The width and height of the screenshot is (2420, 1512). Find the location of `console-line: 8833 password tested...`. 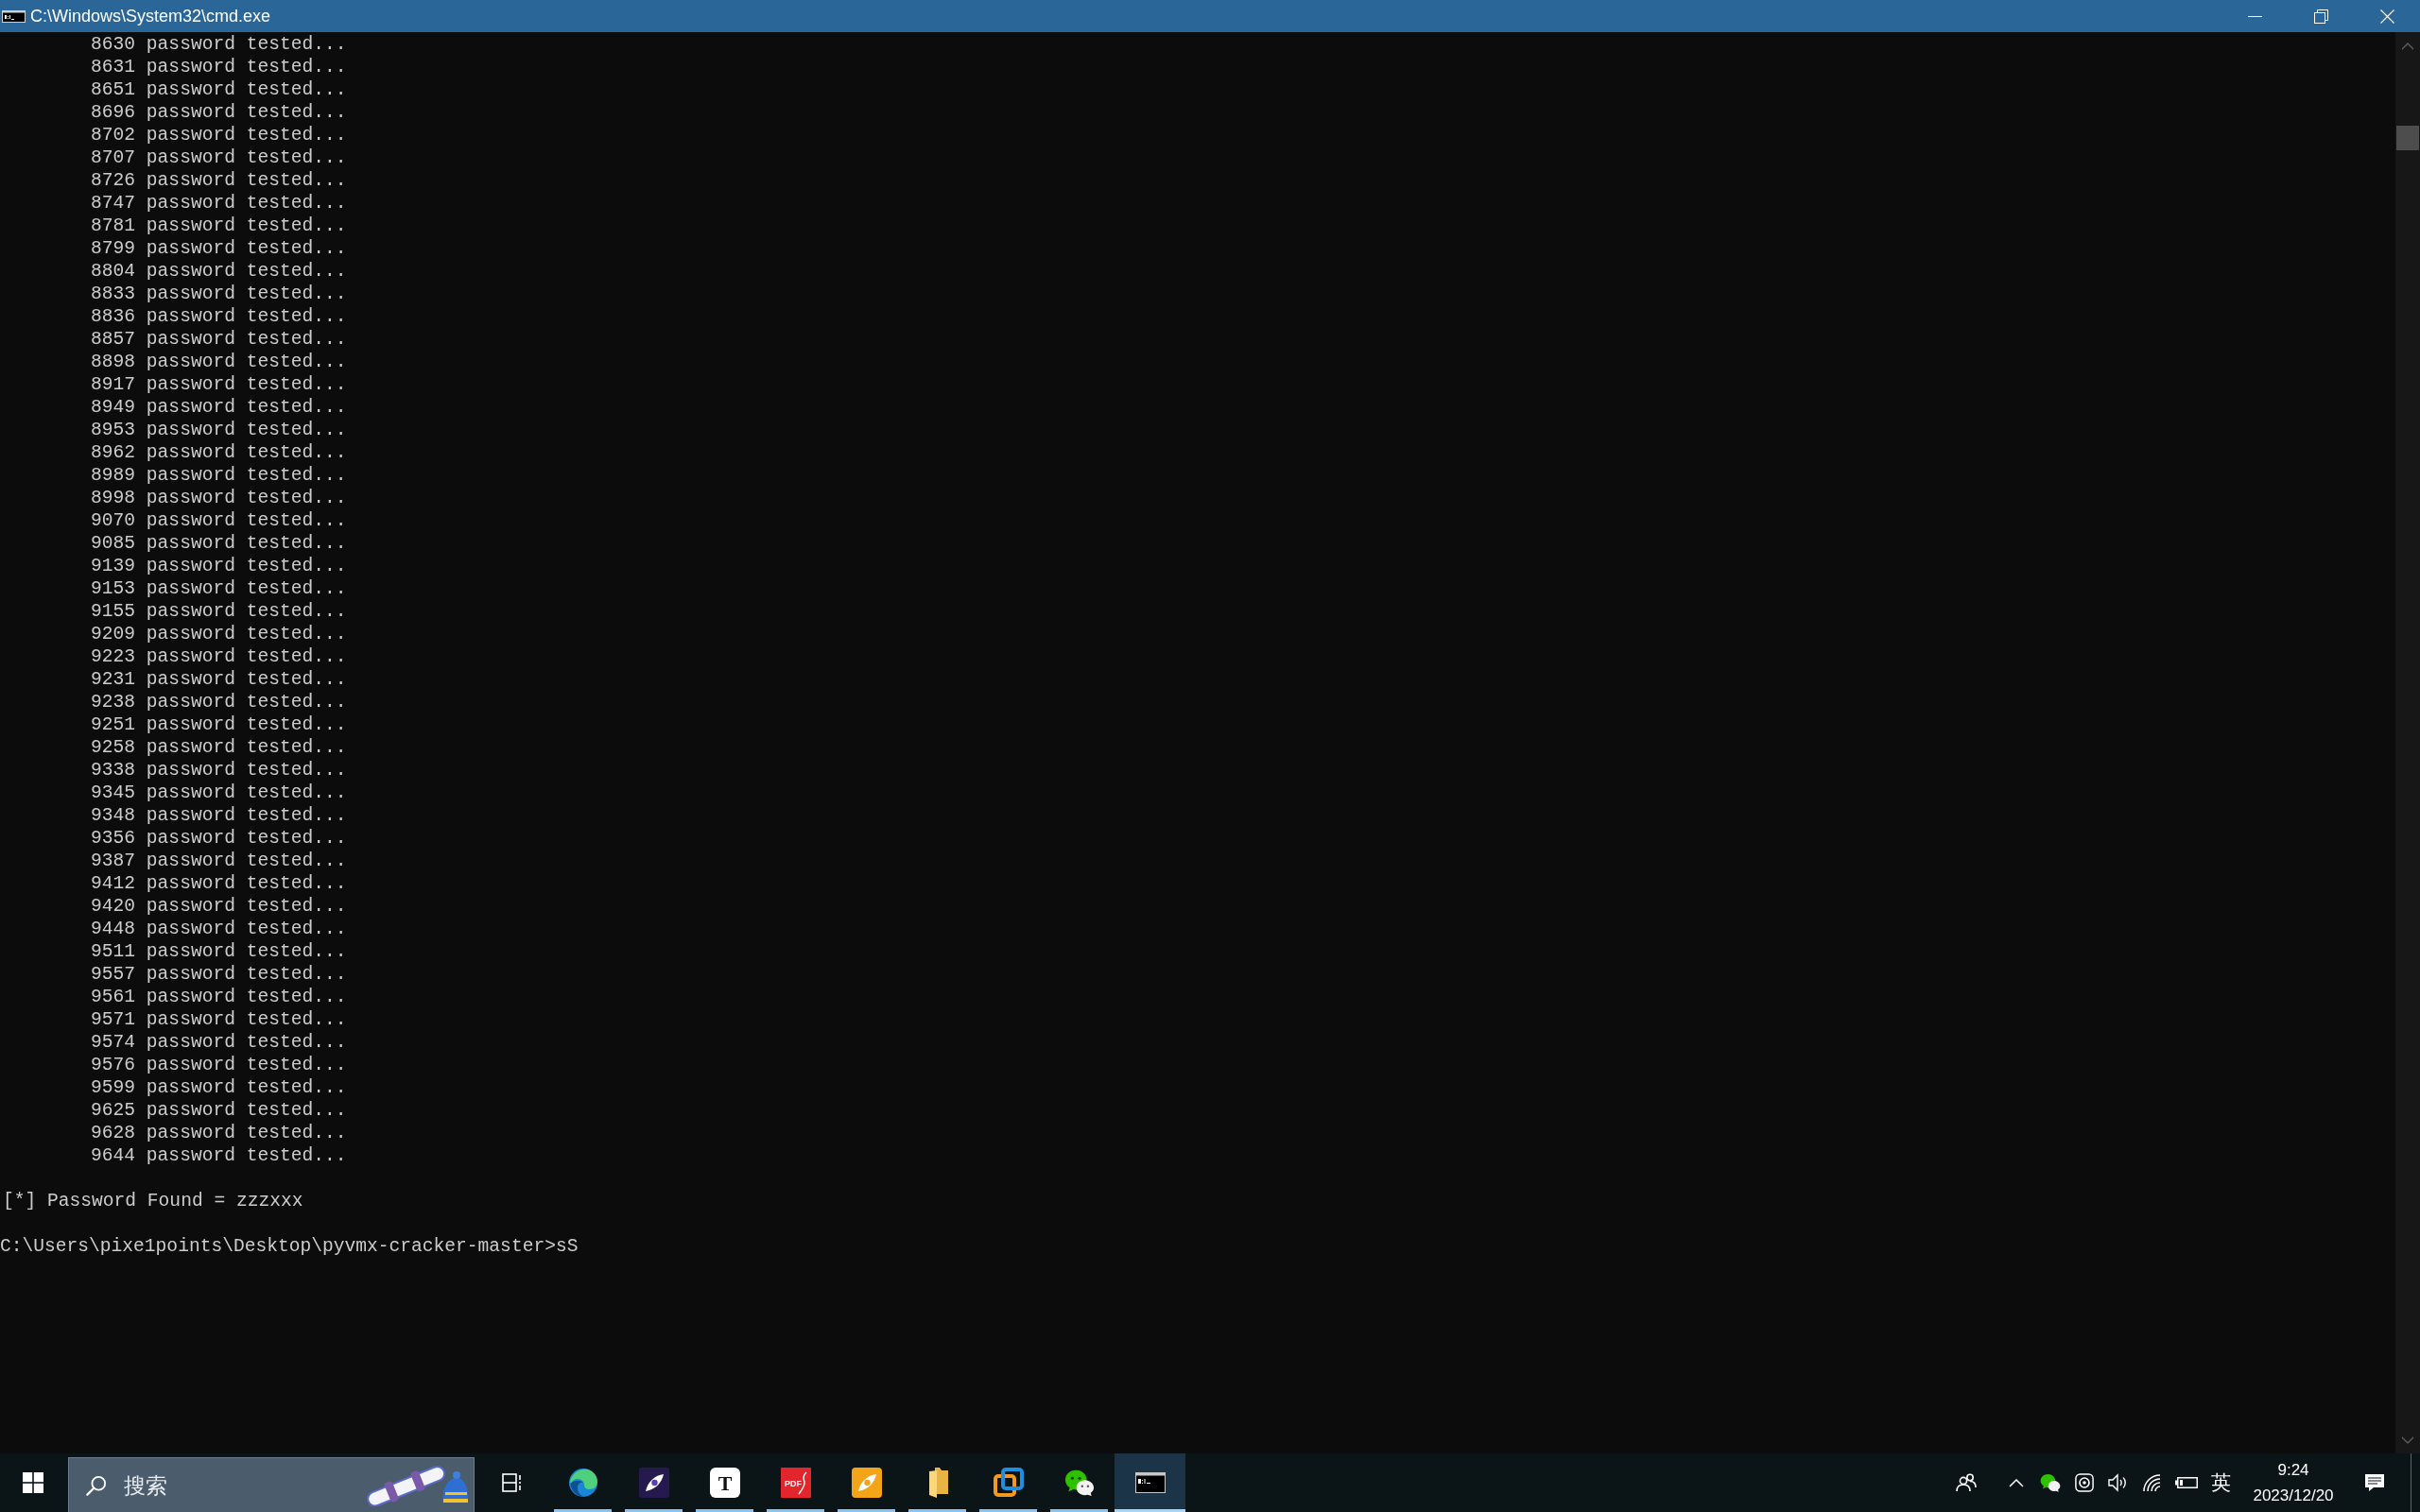

console-line: 8833 password tested... is located at coordinates (219, 294).